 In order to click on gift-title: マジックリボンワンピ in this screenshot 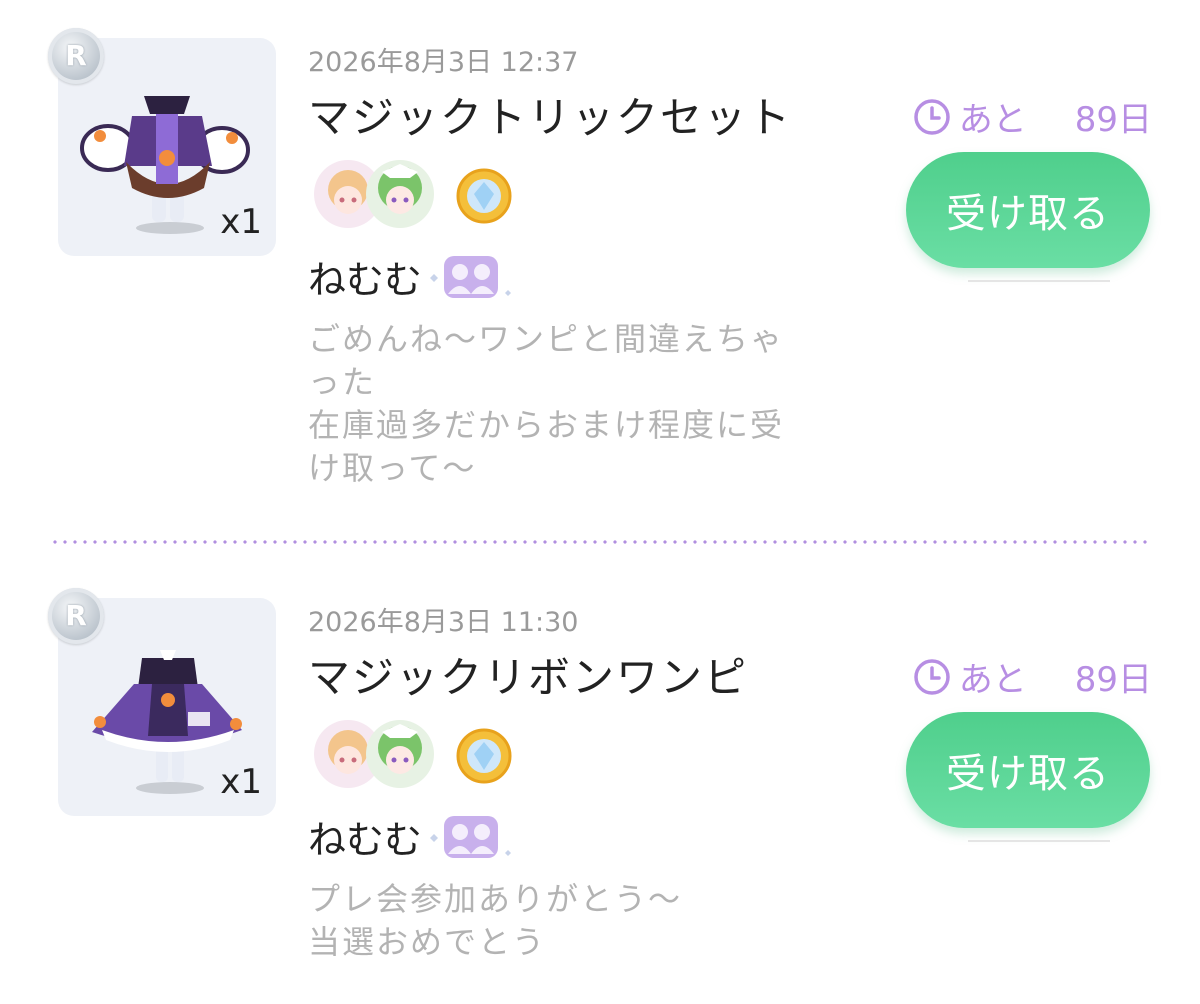, I will do `click(528, 677)`.